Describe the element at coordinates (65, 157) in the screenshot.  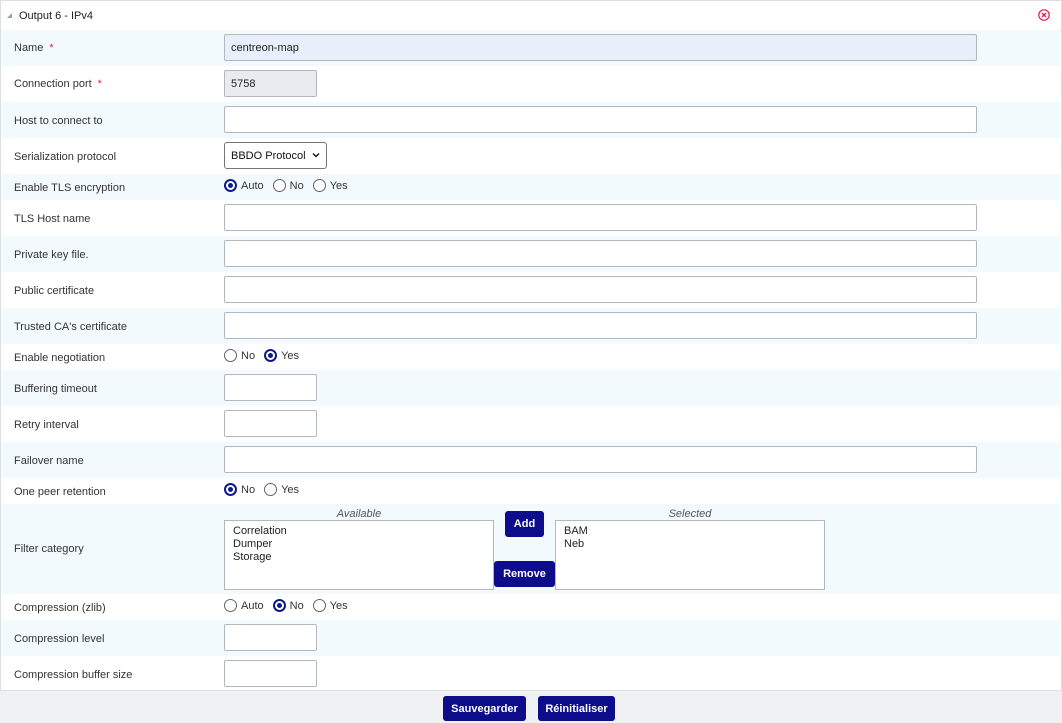
I see `serialization-label: Serialization protocol` at that location.